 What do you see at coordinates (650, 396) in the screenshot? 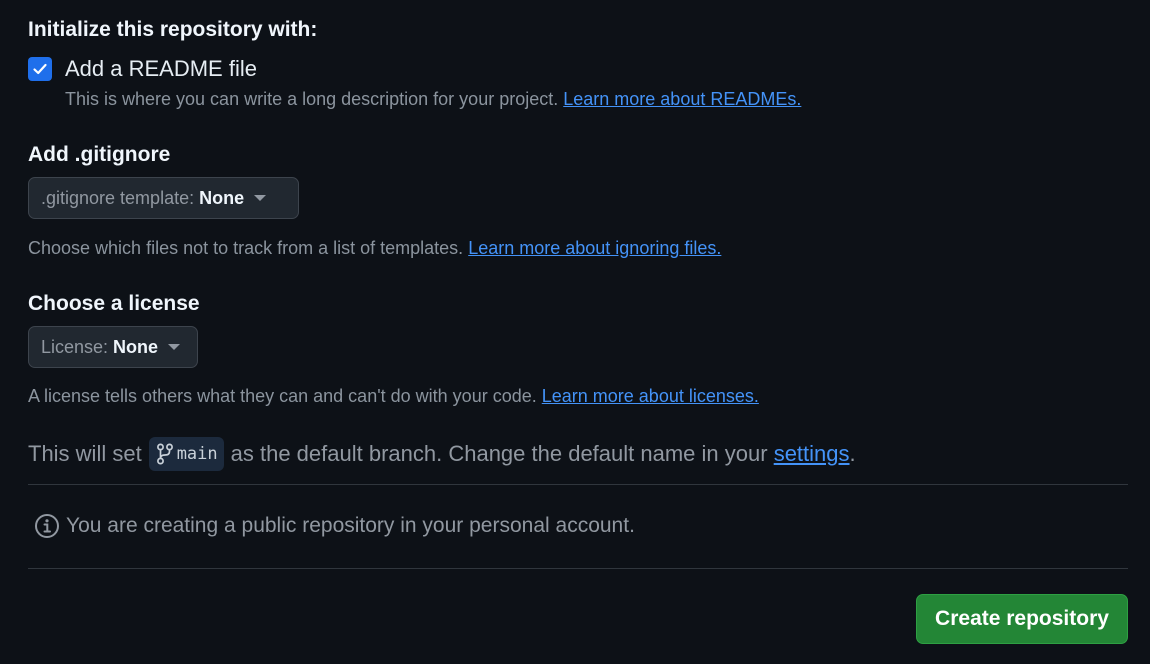
I see `license-learn-more-link: Learn more about licenses.` at bounding box center [650, 396].